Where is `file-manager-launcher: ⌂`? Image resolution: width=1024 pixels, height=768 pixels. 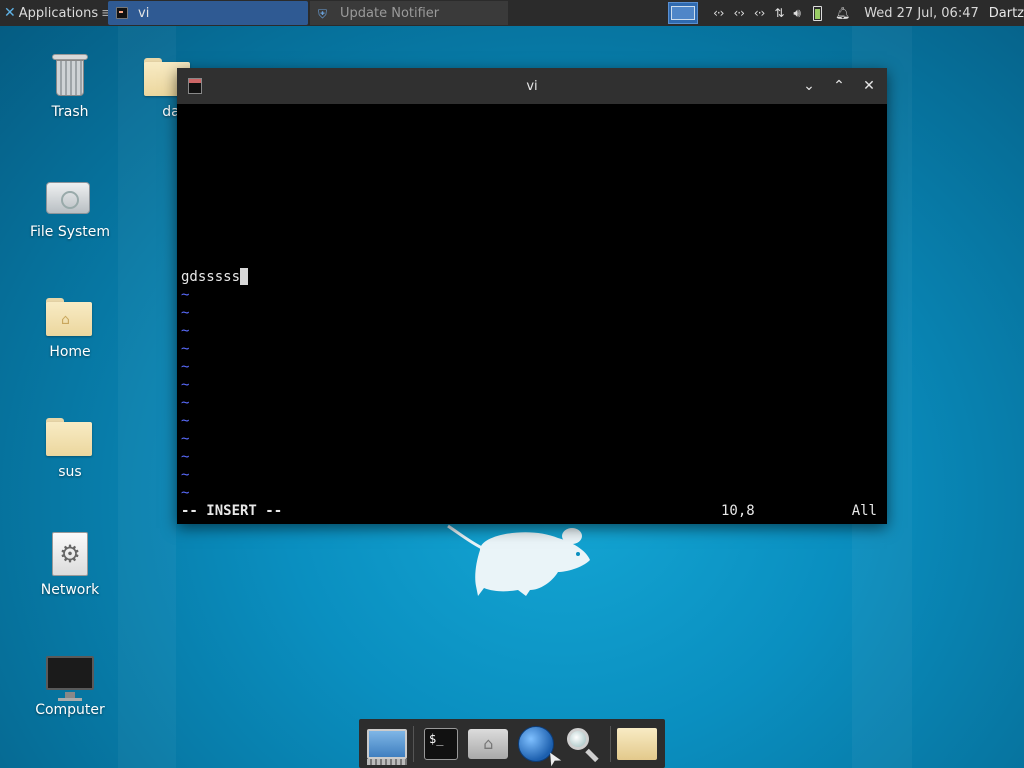
file-manager-launcher: ⌂ is located at coordinates (488, 744).